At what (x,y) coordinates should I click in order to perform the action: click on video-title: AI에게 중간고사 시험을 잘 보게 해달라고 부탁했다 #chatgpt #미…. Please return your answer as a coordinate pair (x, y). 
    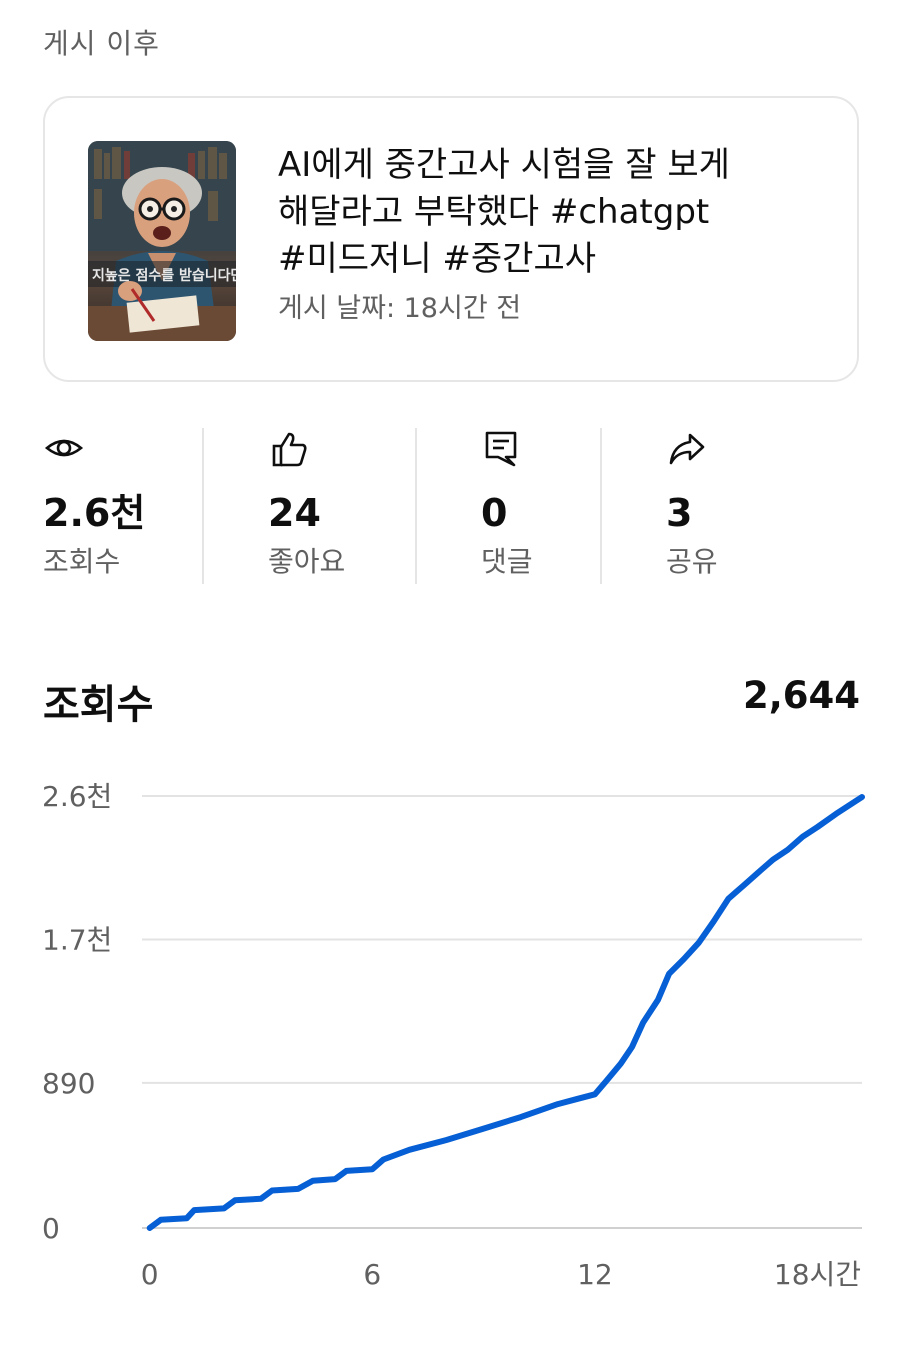
    Looking at the image, I should click on (538, 212).